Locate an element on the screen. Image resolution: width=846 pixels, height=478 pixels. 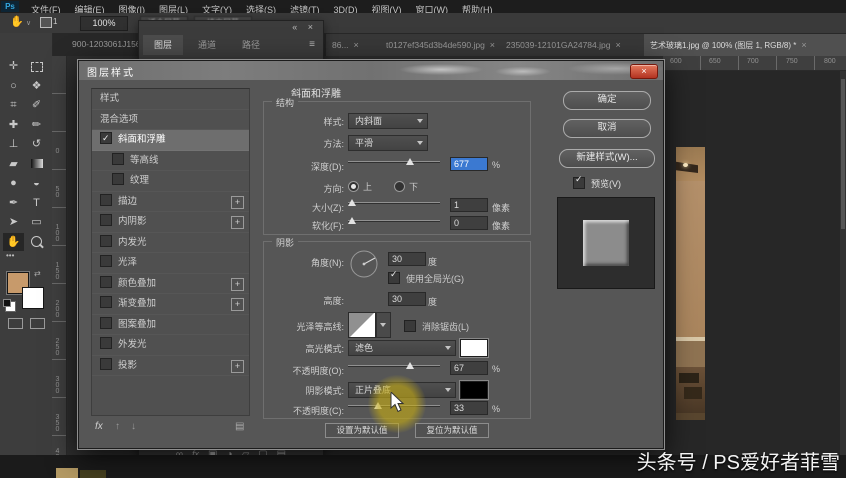
zoom-level-input: 100% is located at coordinates (104, 23).